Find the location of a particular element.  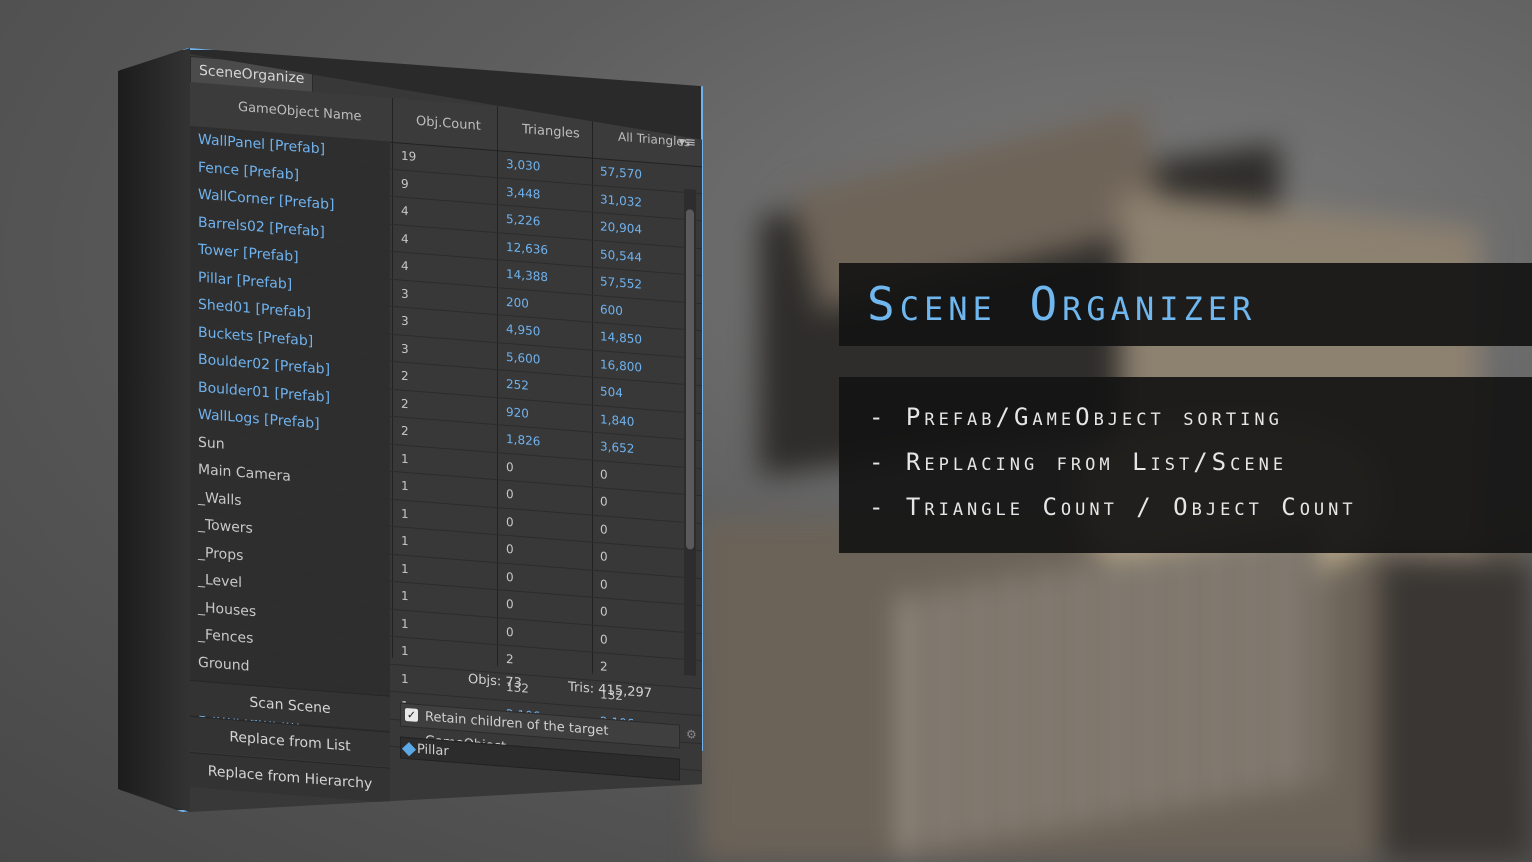

prefab-cube-icon is located at coordinates (409, 749).